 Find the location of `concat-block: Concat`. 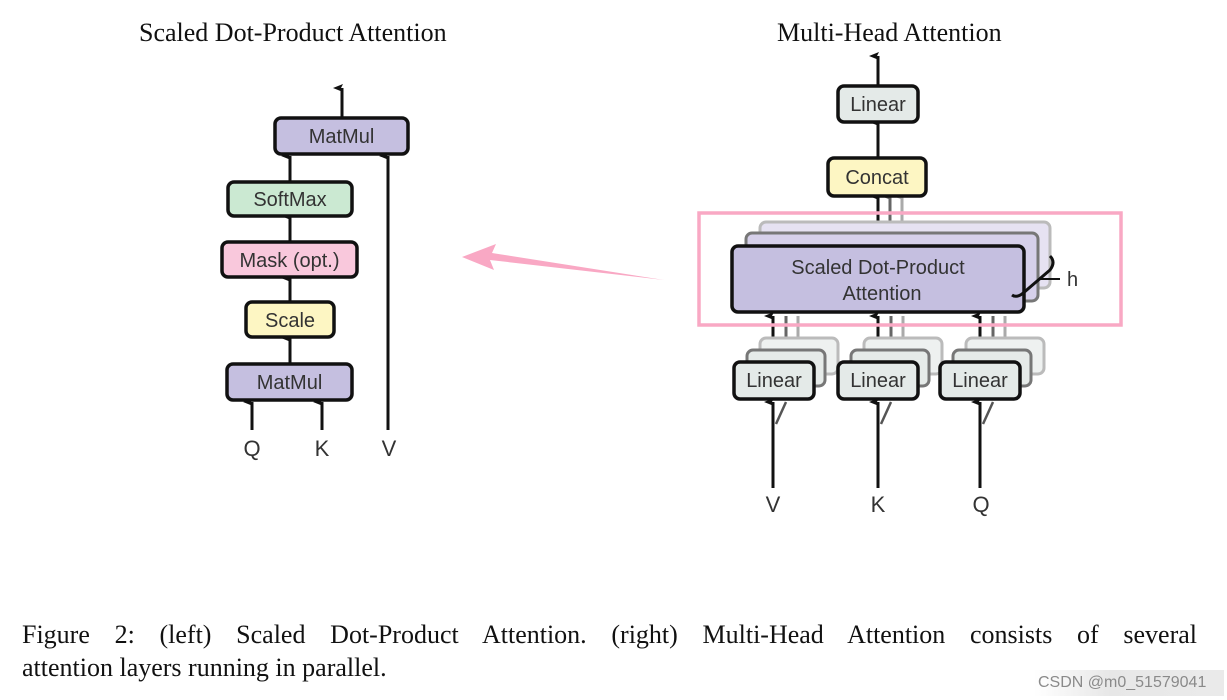

concat-block: Concat is located at coordinates (877, 177).